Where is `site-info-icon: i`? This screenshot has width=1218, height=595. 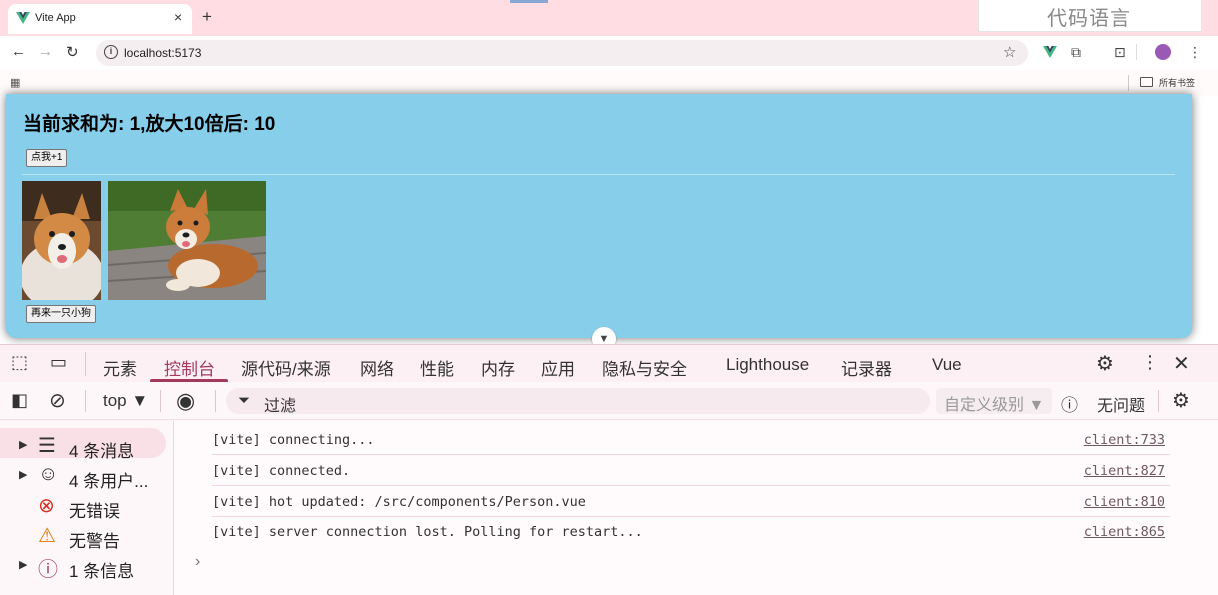 site-info-icon: i is located at coordinates (111, 52).